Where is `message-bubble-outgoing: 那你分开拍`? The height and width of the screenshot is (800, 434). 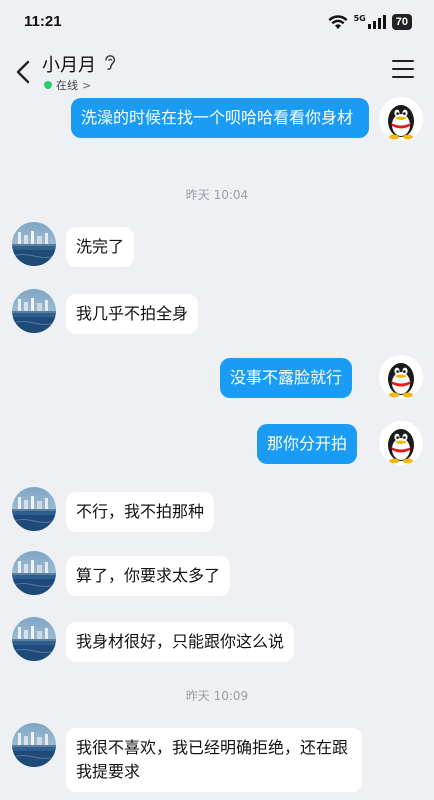
message-bubble-outgoing: 那你分开拍 is located at coordinates (307, 444).